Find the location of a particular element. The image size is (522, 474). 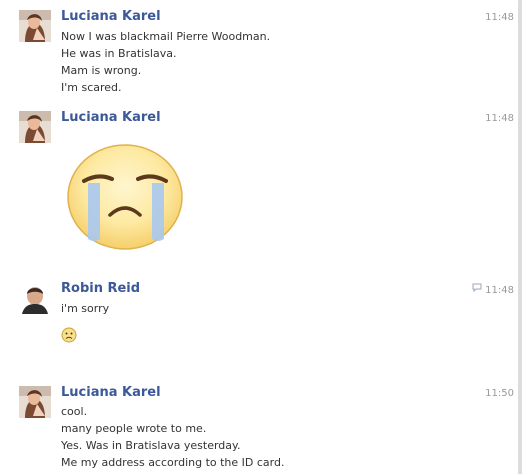

message-body: i'm sorry is located at coordinates (85, 308).